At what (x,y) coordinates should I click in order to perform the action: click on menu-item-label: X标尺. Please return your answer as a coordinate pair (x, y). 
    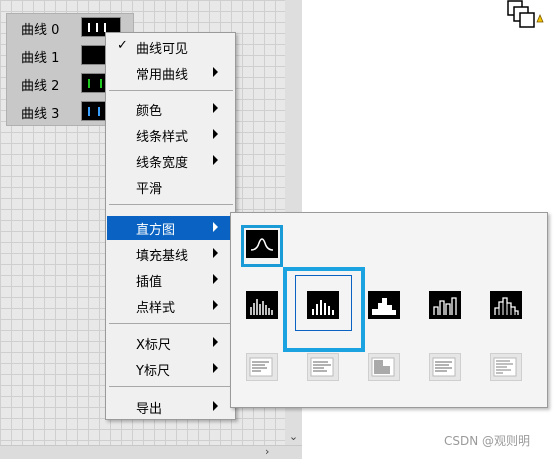
    Looking at the image, I should click on (153, 345).